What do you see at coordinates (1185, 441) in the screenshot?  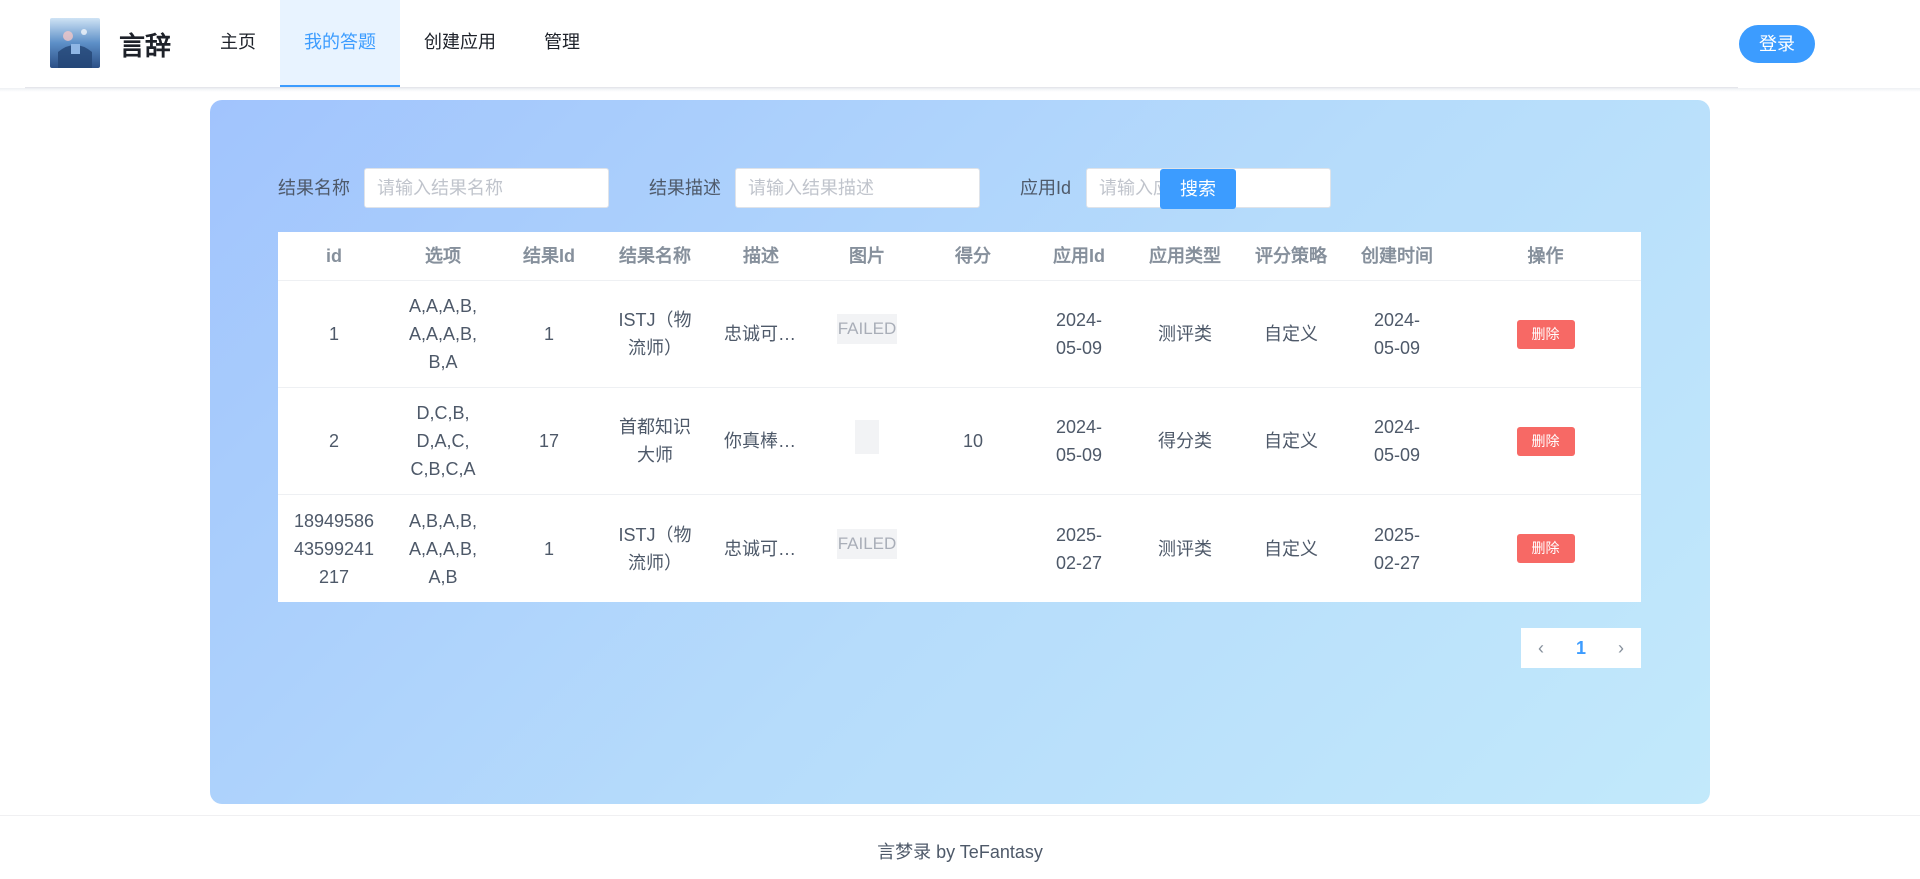 I see `cell-app-type: 得分类` at bounding box center [1185, 441].